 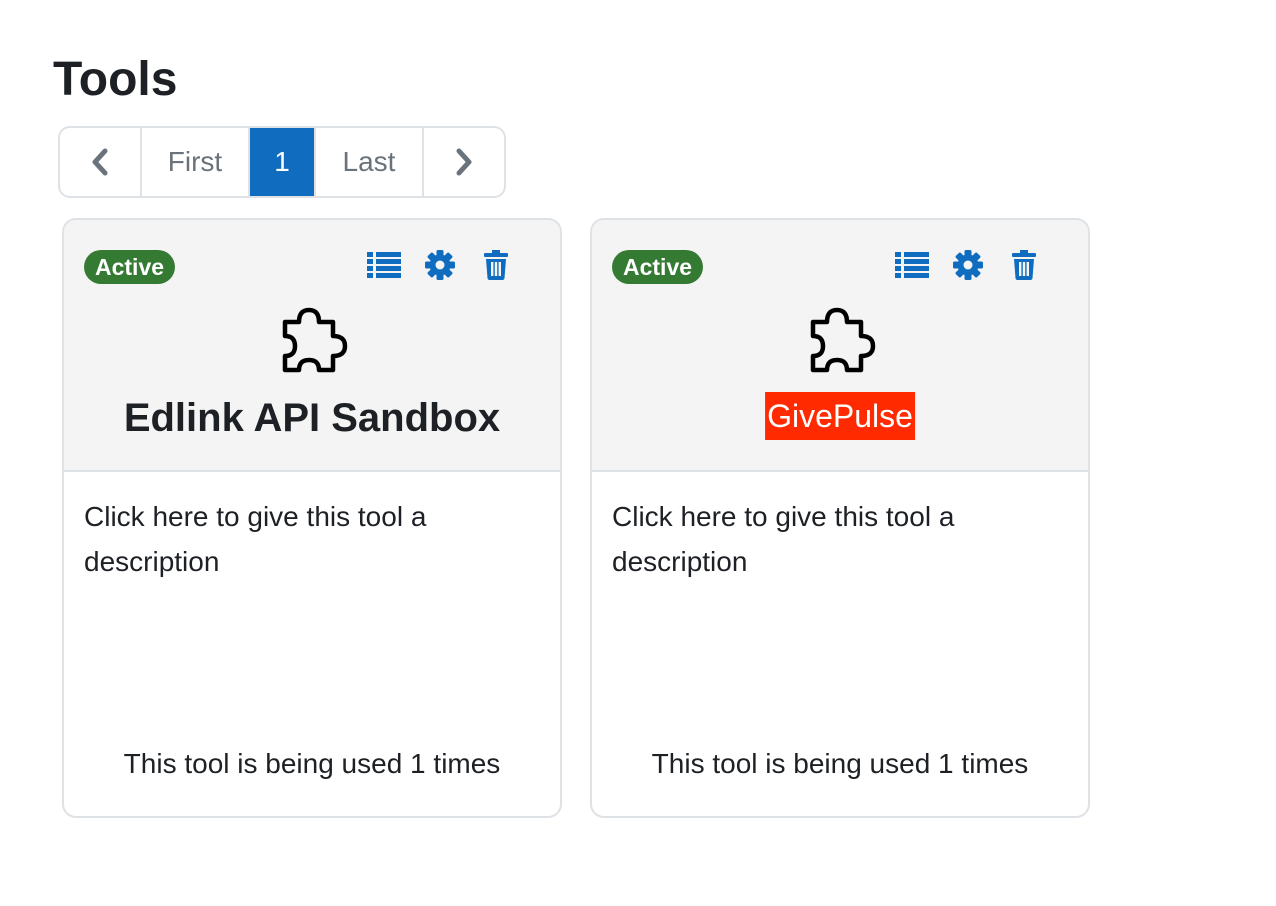 I want to click on chevron-left-icon, so click(x=100, y=162).